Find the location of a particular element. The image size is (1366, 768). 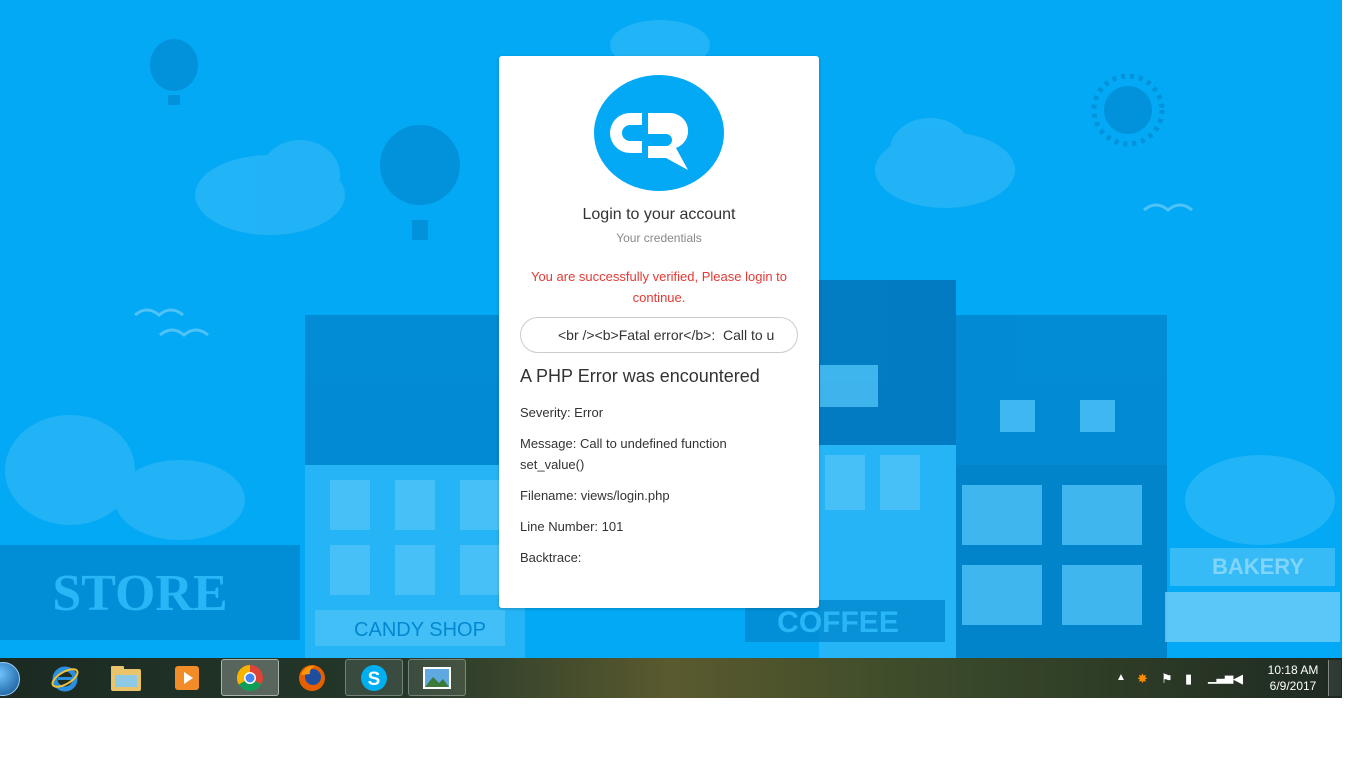

taskbar-app-media-player is located at coordinates (187, 677).